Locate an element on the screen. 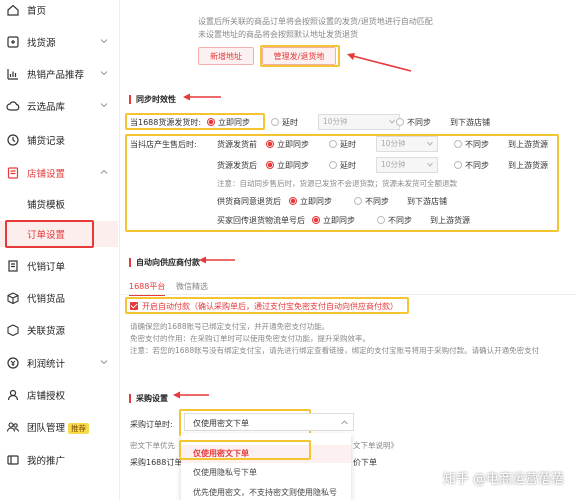 Image resolution: width=576 pixels, height=500 pixels. sidebar-item-label: 团队管理 is located at coordinates (46, 428).